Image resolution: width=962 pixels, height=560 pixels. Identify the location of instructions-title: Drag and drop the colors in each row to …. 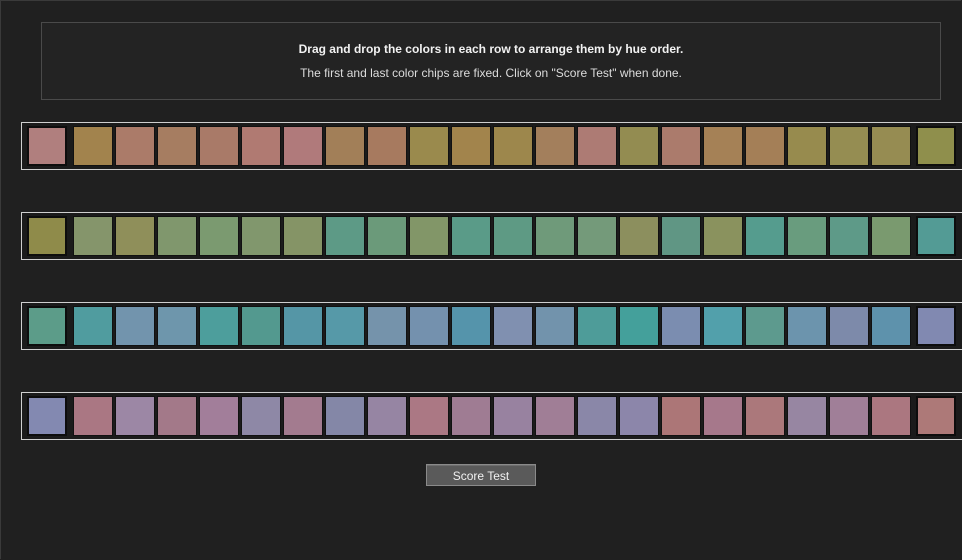
(491, 49).